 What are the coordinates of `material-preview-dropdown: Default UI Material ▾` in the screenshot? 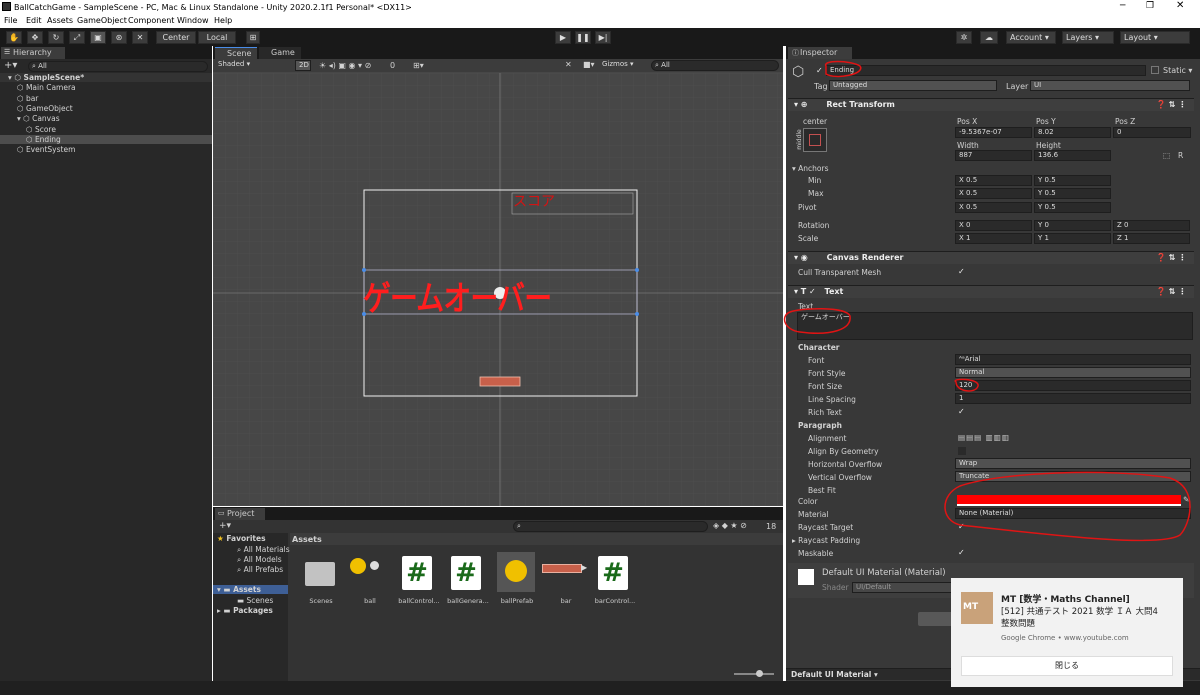 It's located at (834, 674).